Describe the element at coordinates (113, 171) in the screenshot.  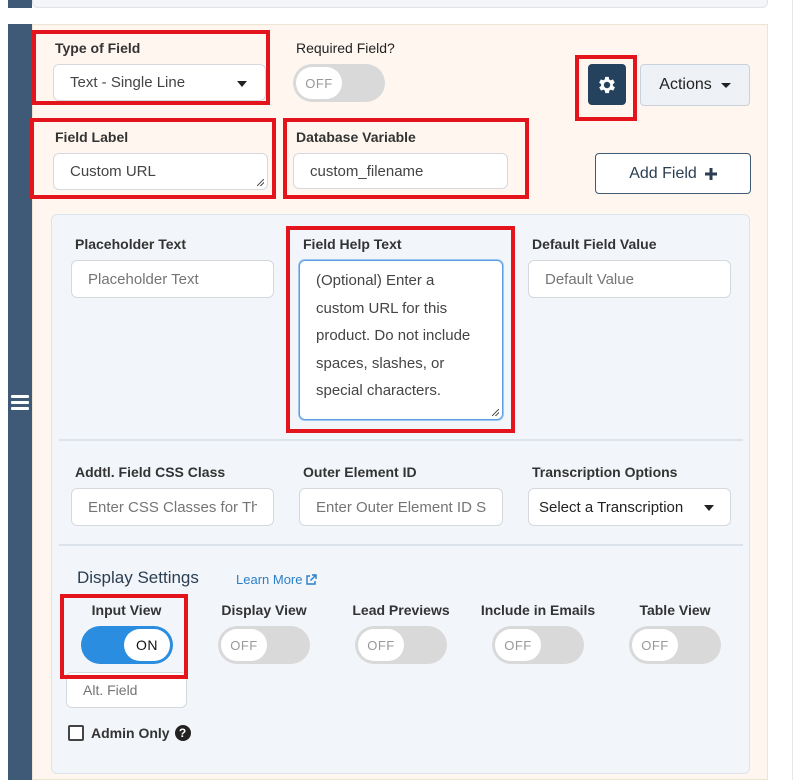
I see `field-label-value: Custom URL` at that location.